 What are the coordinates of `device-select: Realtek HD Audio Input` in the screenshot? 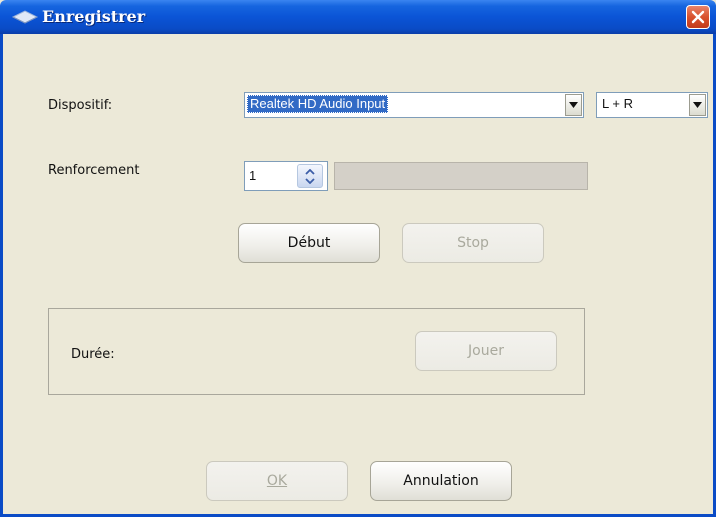 It's located at (414, 105).